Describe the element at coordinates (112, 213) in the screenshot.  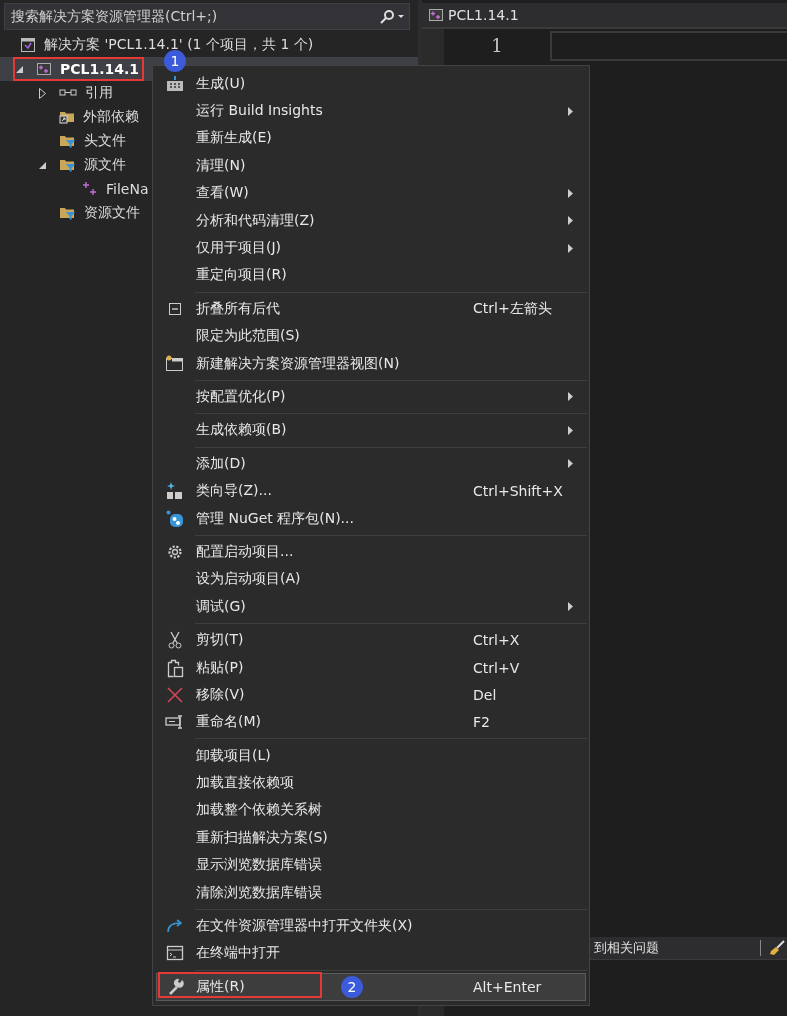
I see `tree-label: 资源文件` at that location.